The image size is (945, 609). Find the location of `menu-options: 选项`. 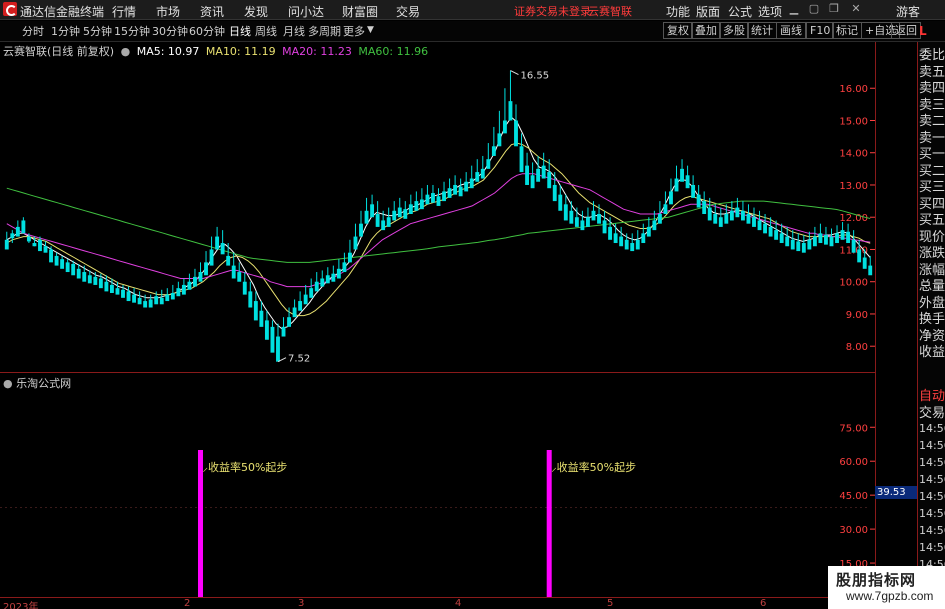

menu-options: 选项 is located at coordinates (770, 11).